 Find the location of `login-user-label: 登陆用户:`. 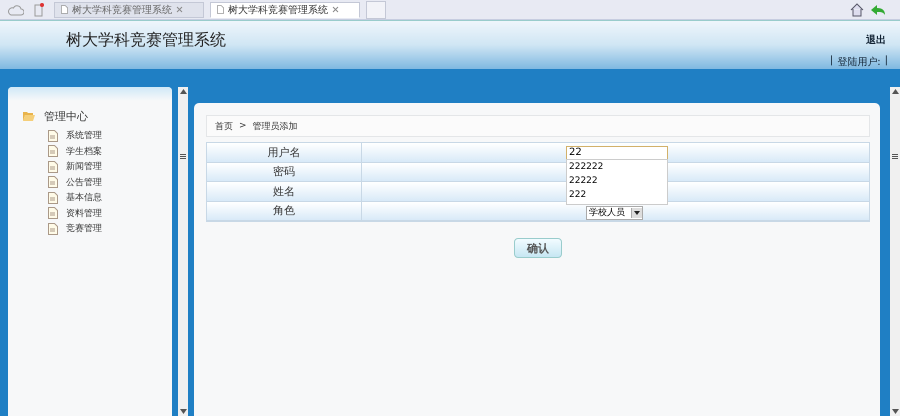

login-user-label: 登陆用户: is located at coordinates (859, 62).